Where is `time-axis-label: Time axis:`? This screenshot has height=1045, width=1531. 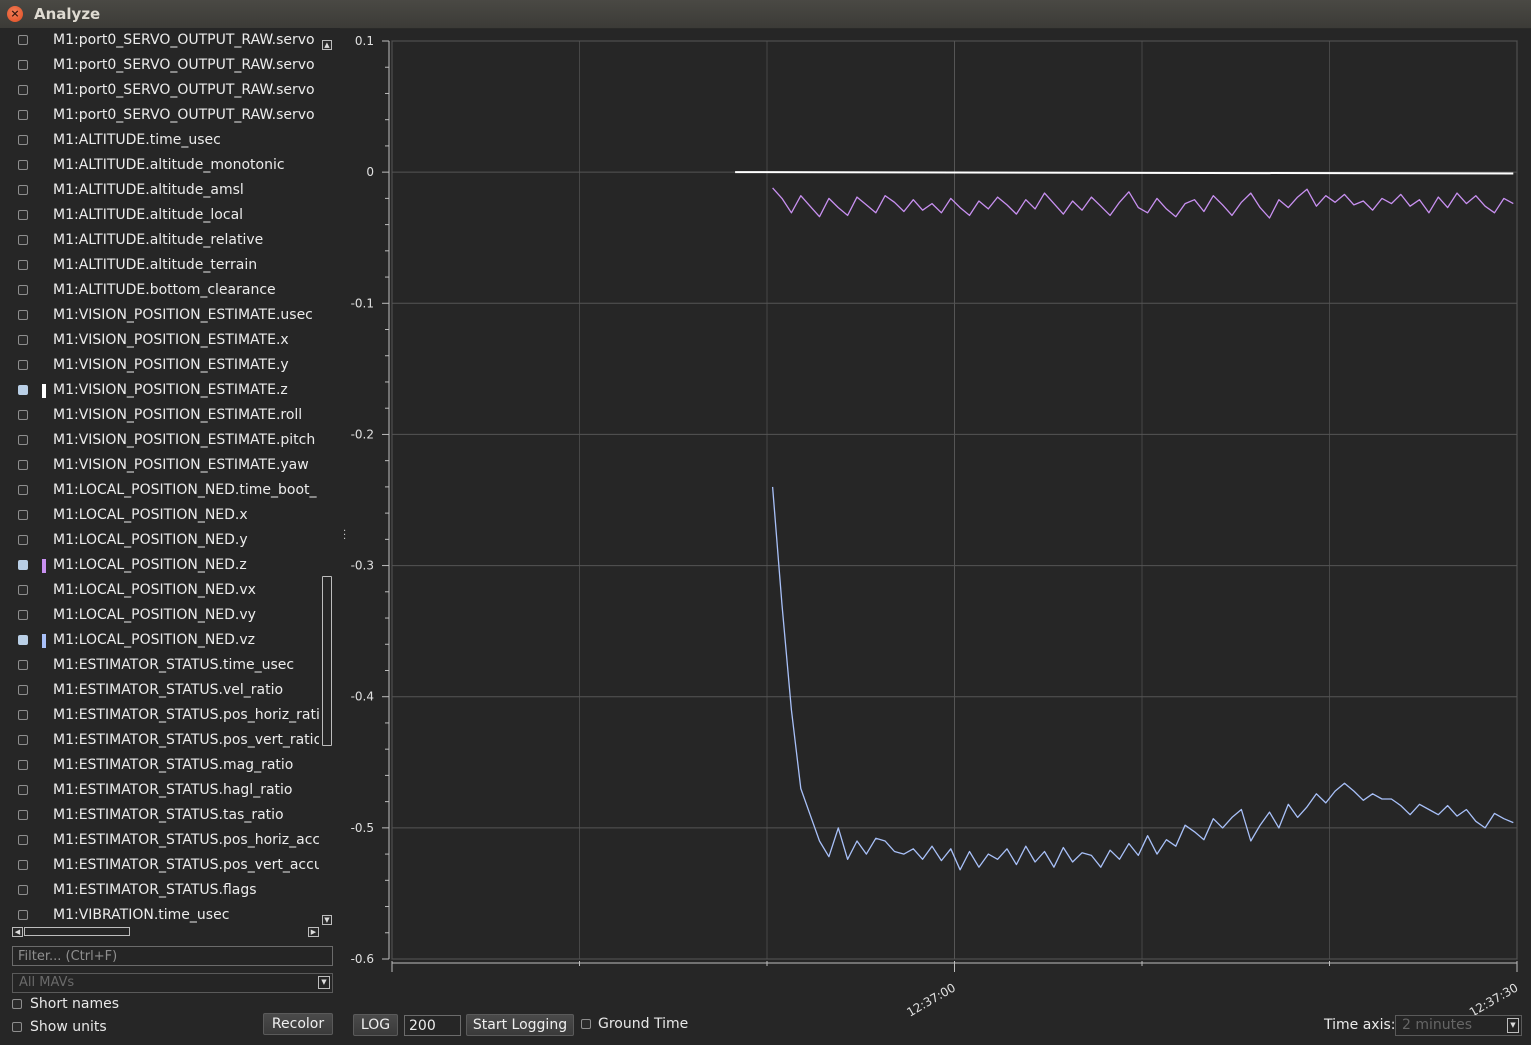 time-axis-label: Time axis: is located at coordinates (1360, 1025).